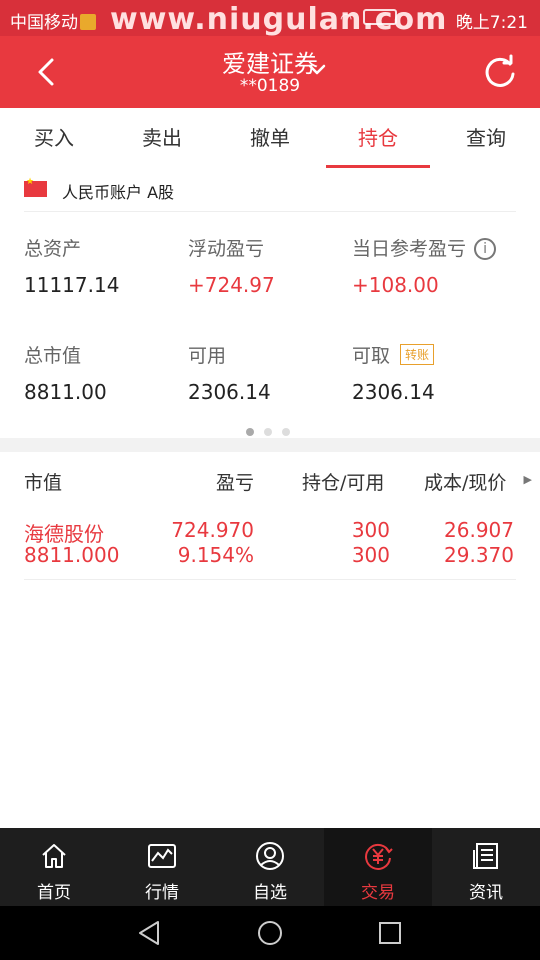 The width and height of the screenshot is (540, 960). I want to click on user-icon, so click(270, 856).